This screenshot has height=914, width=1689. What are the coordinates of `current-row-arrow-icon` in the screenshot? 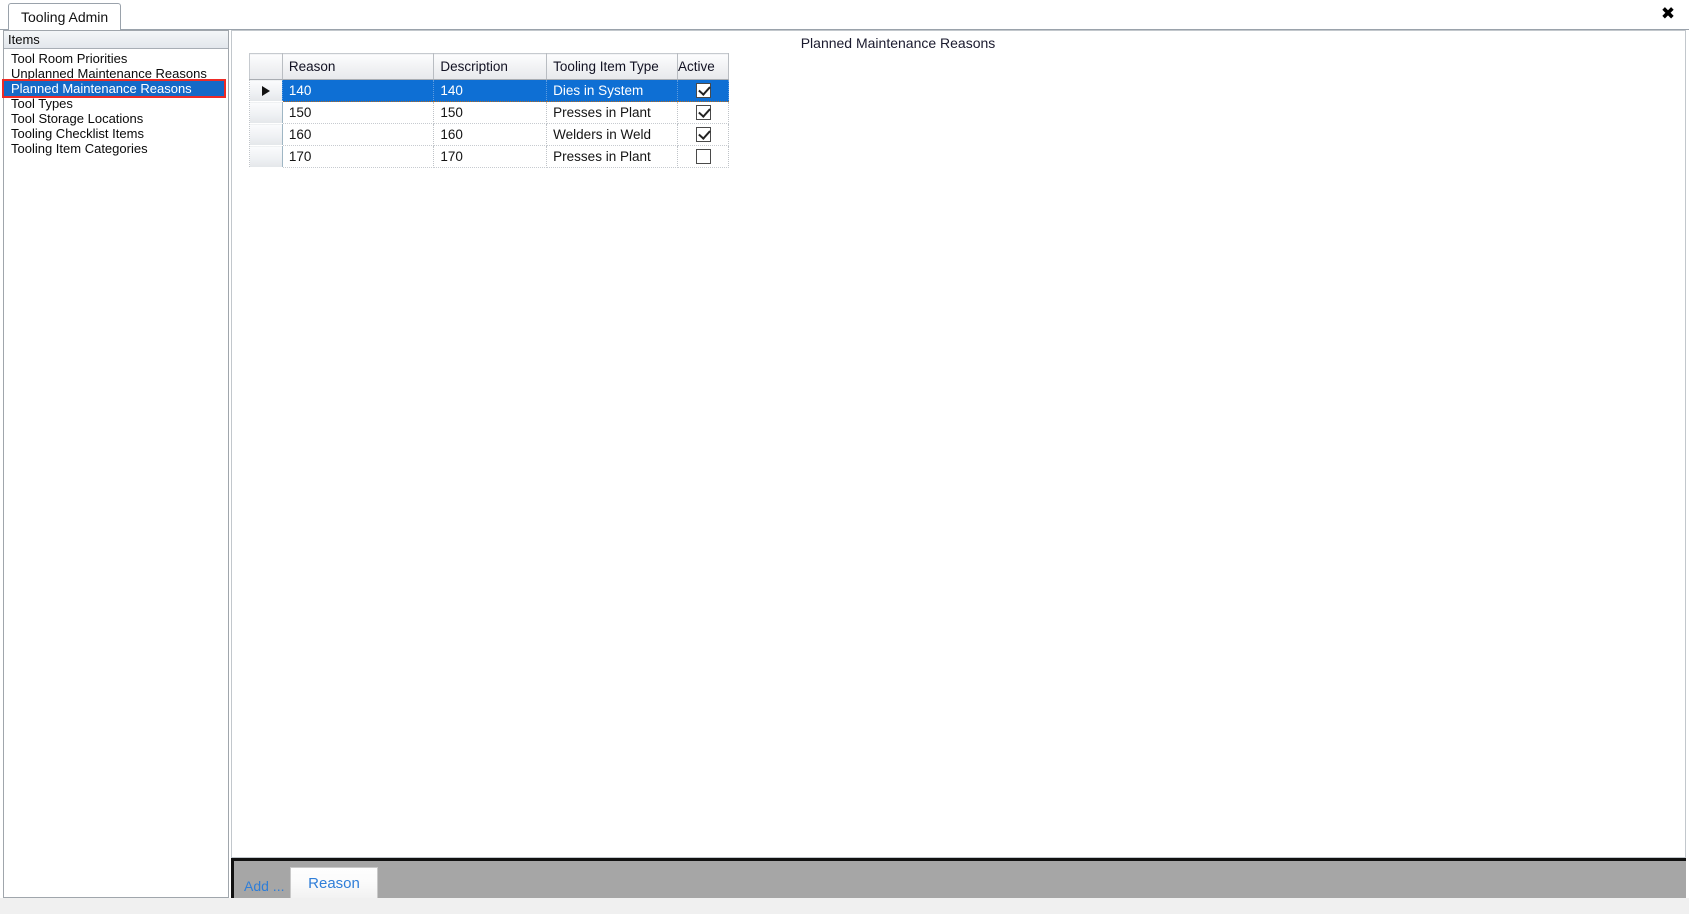 It's located at (265, 91).